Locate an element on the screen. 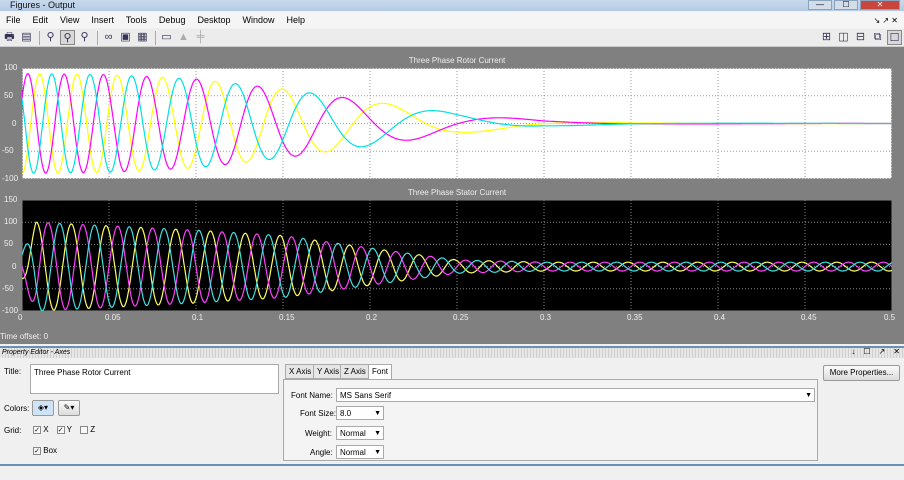 The image size is (904, 480). window-title: Figures - Output is located at coordinates (43, 5).